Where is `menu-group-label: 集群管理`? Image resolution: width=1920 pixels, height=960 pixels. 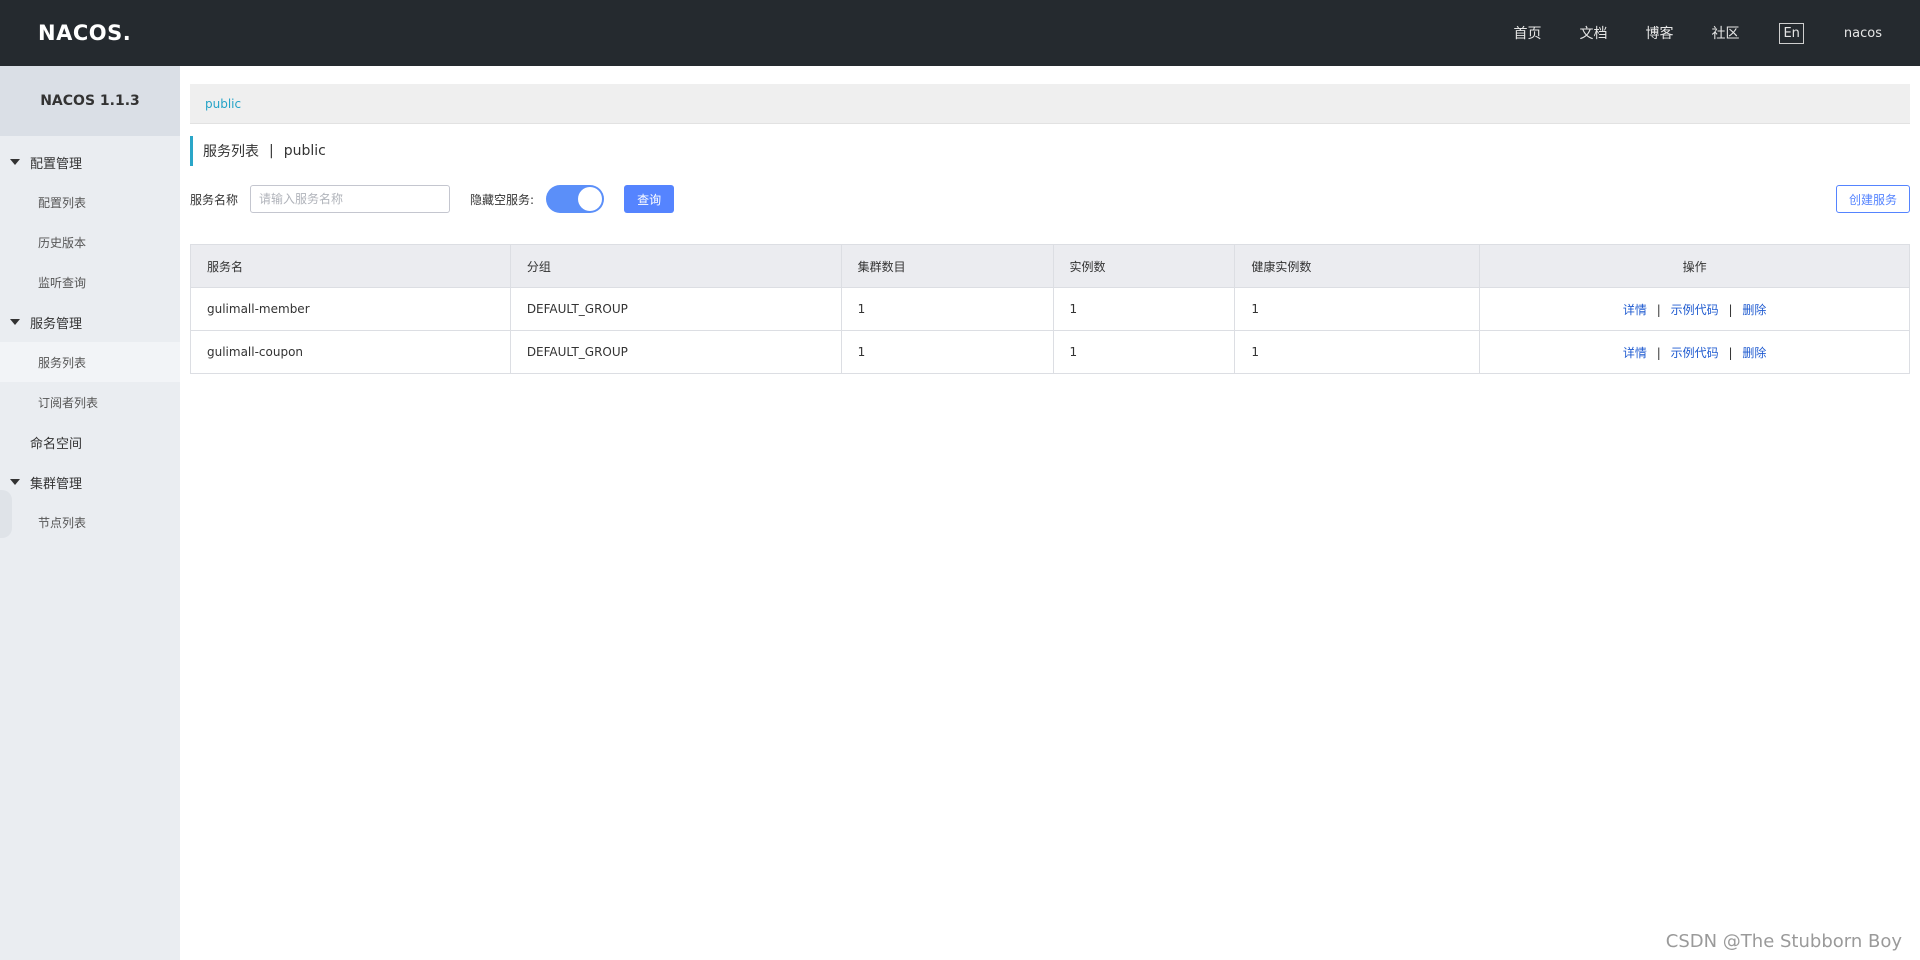
menu-group-label: 集群管理 is located at coordinates (56, 484).